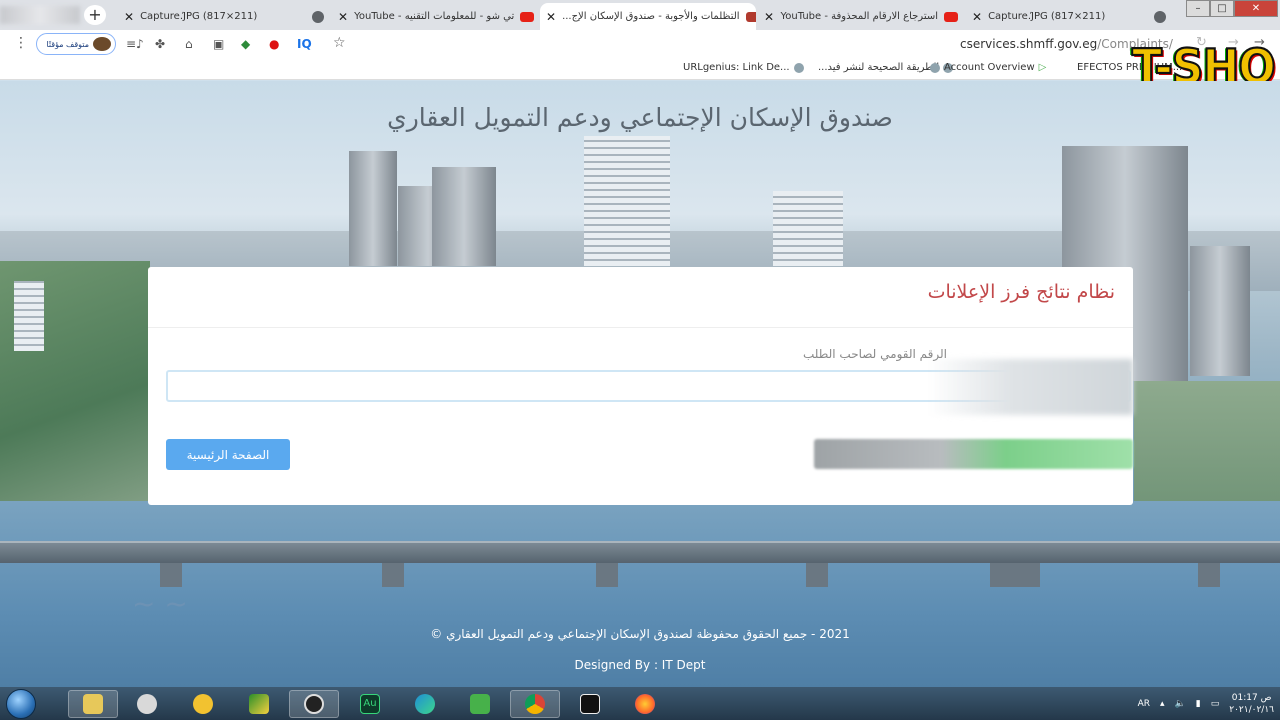  What do you see at coordinates (160, 603) in the screenshot?
I see `faded-logo: ~ ~` at bounding box center [160, 603].